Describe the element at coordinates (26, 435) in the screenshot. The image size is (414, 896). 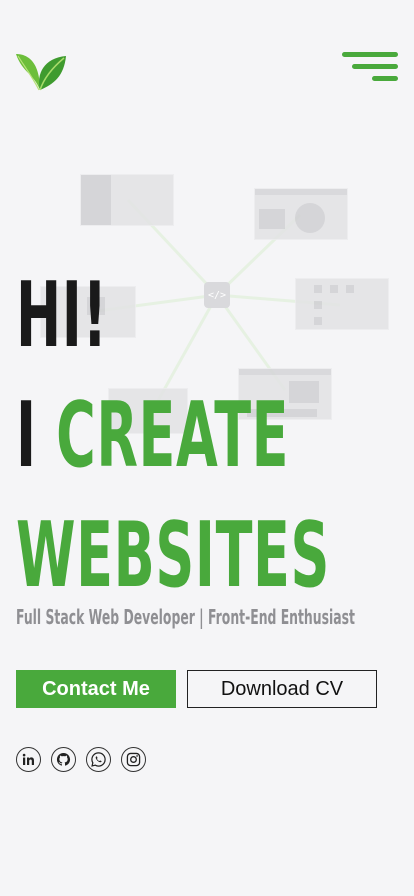
I see `headline-prefix: I` at that location.